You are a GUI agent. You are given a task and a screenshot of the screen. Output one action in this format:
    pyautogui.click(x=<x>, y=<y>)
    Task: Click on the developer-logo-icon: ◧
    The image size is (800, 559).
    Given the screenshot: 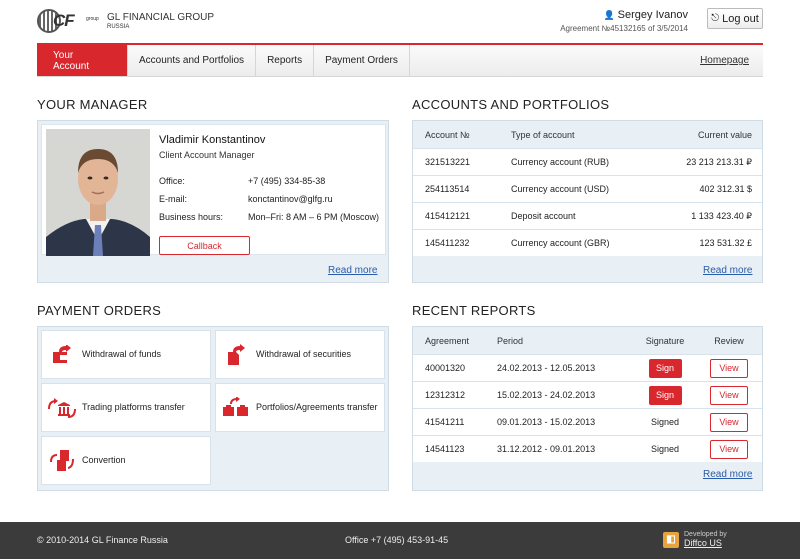 What is the action you would take?
    pyautogui.click(x=671, y=539)
    